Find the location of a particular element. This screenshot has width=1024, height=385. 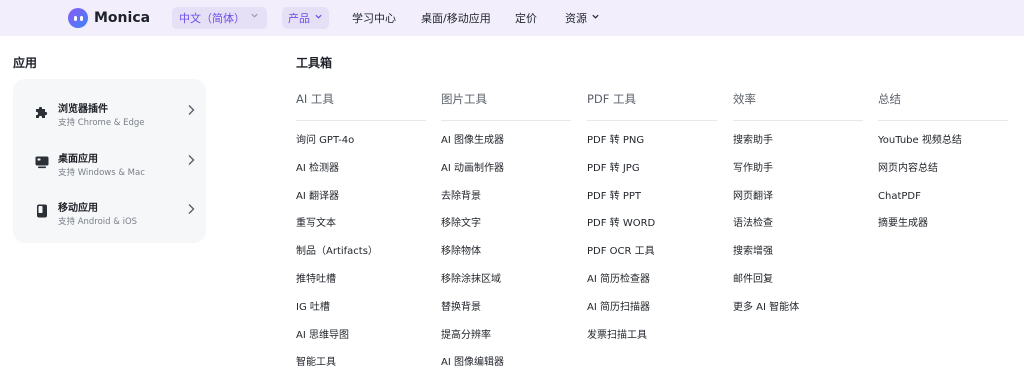

nav-learning-center-label: 学习中心 is located at coordinates (374, 18).